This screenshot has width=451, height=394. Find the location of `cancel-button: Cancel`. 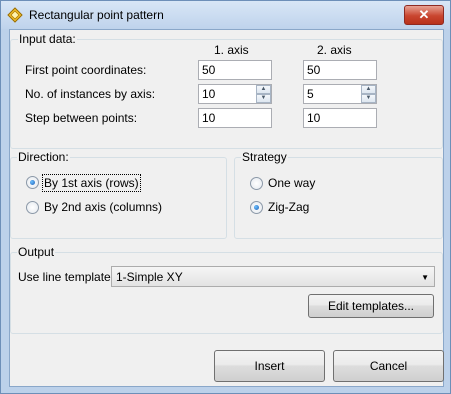

cancel-button: Cancel is located at coordinates (388, 366).